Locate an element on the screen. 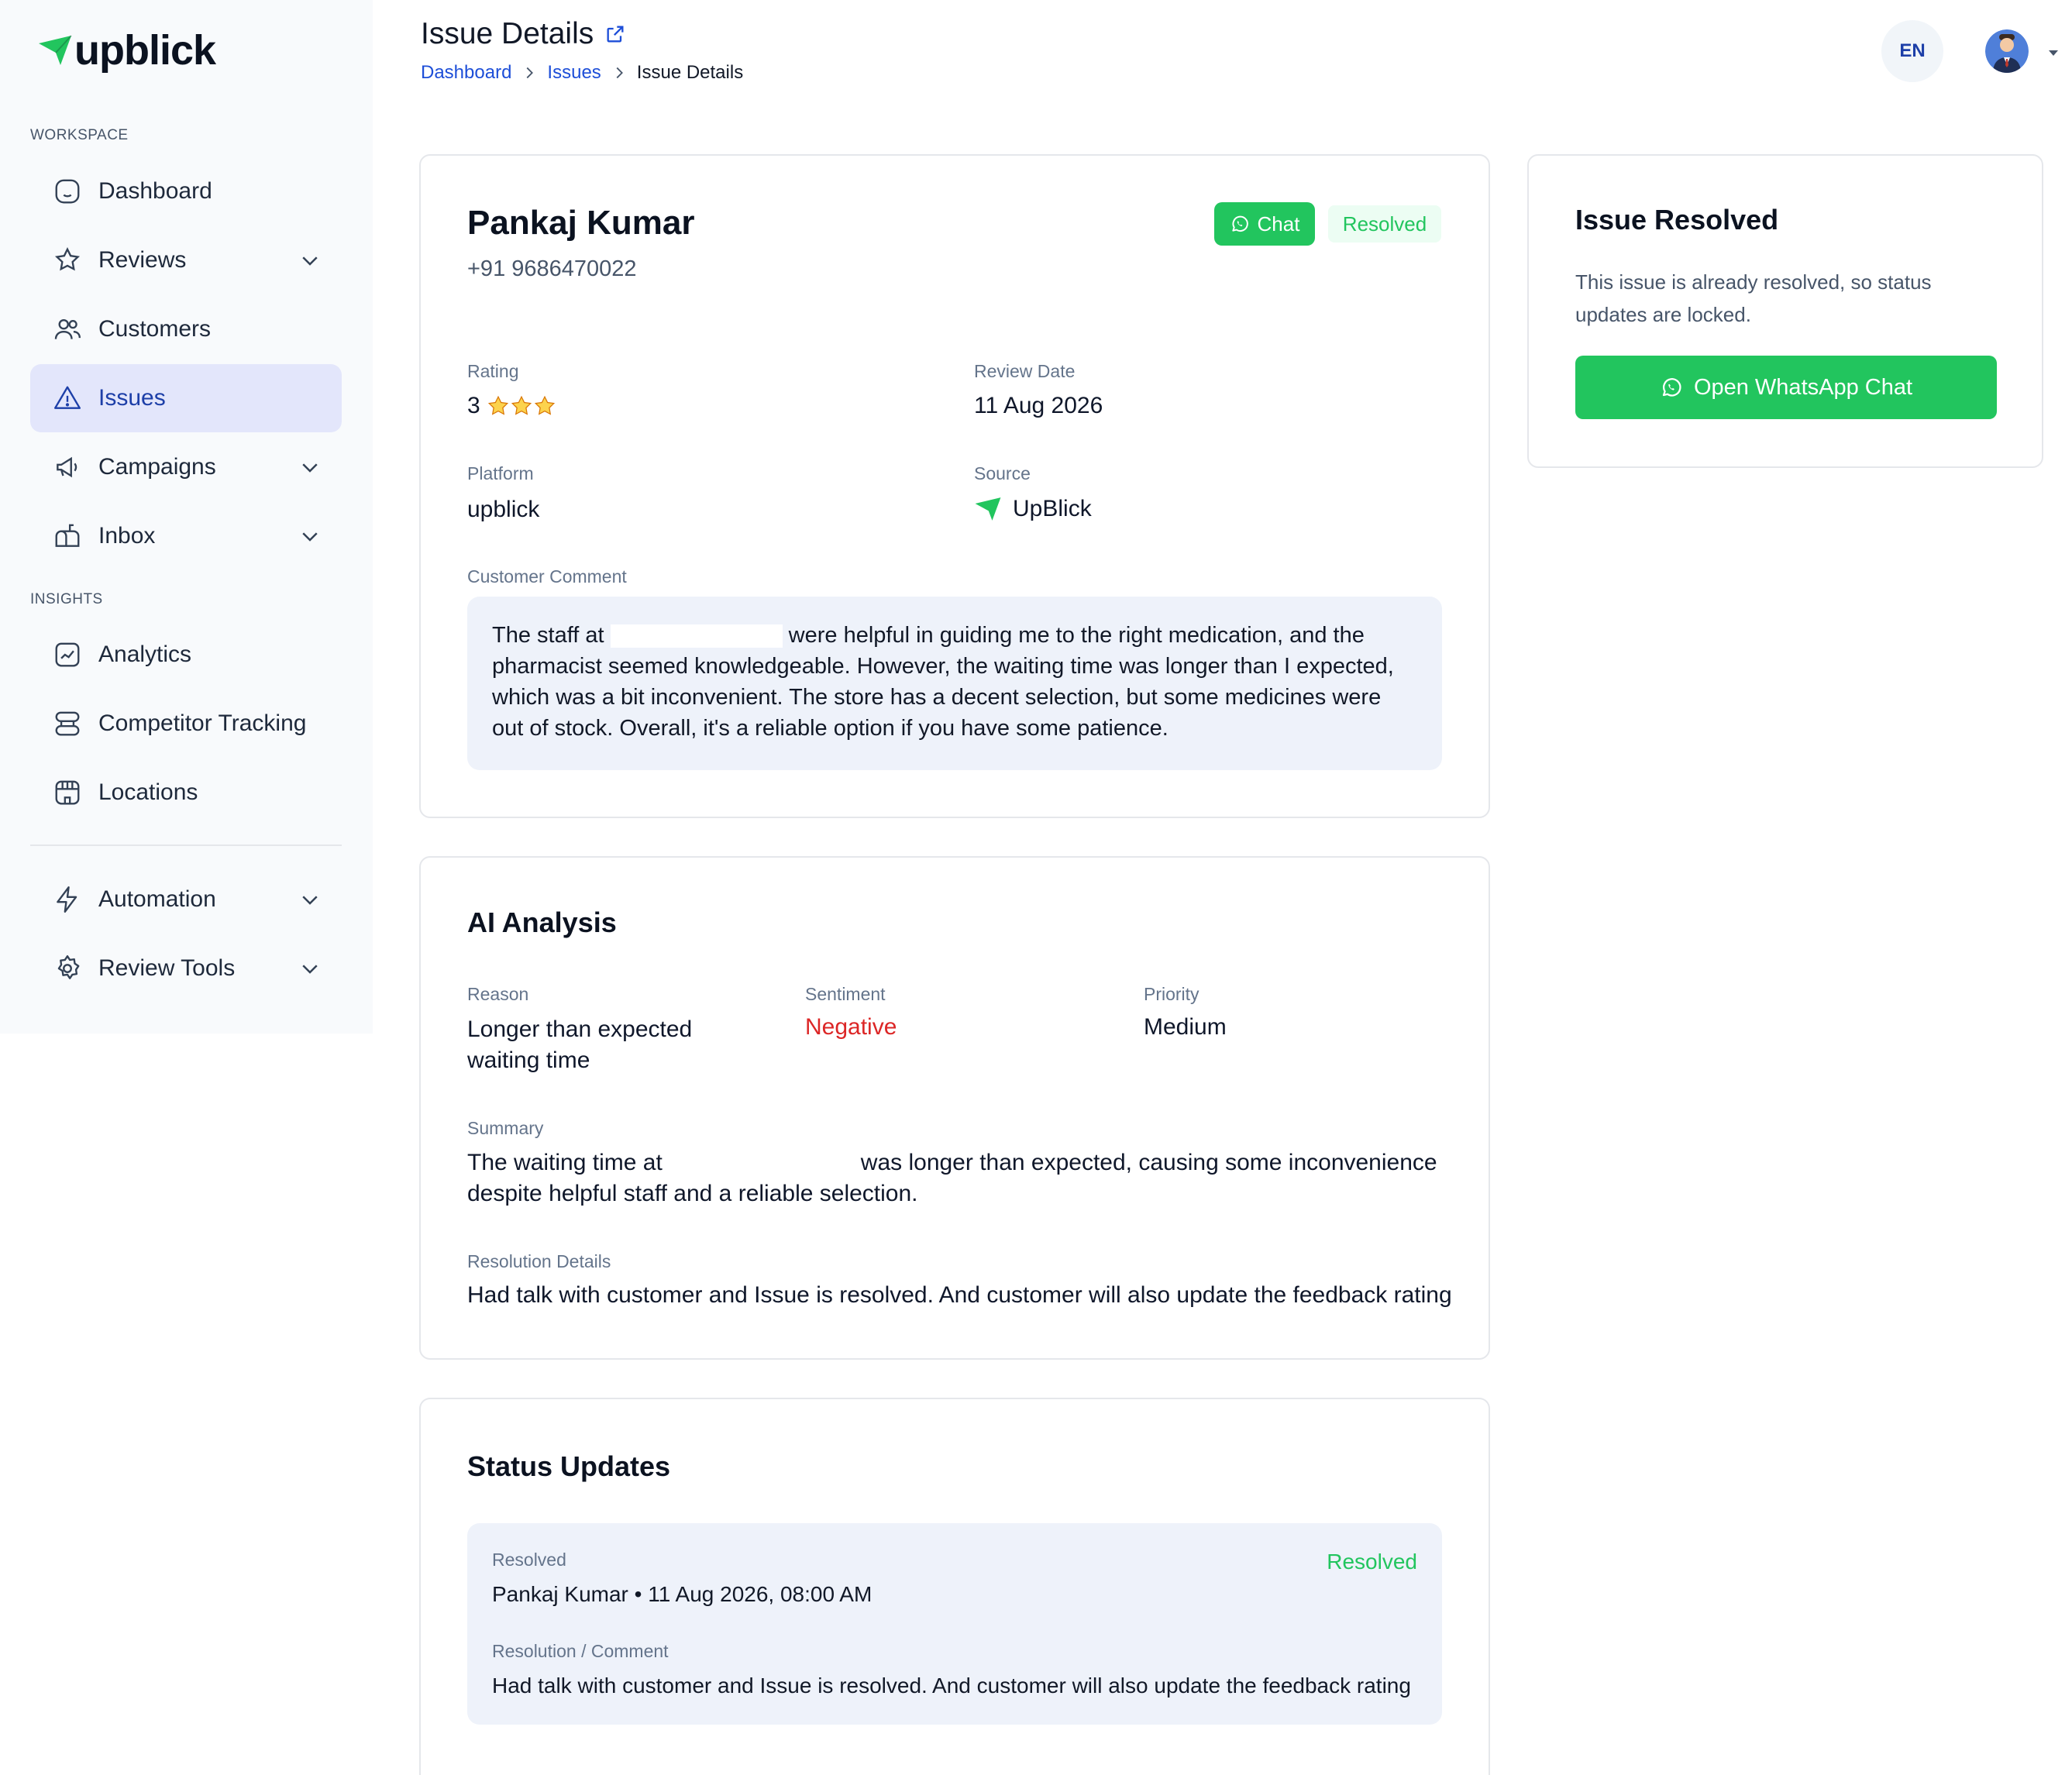  logo-arrow-icon is located at coordinates (55, 50).